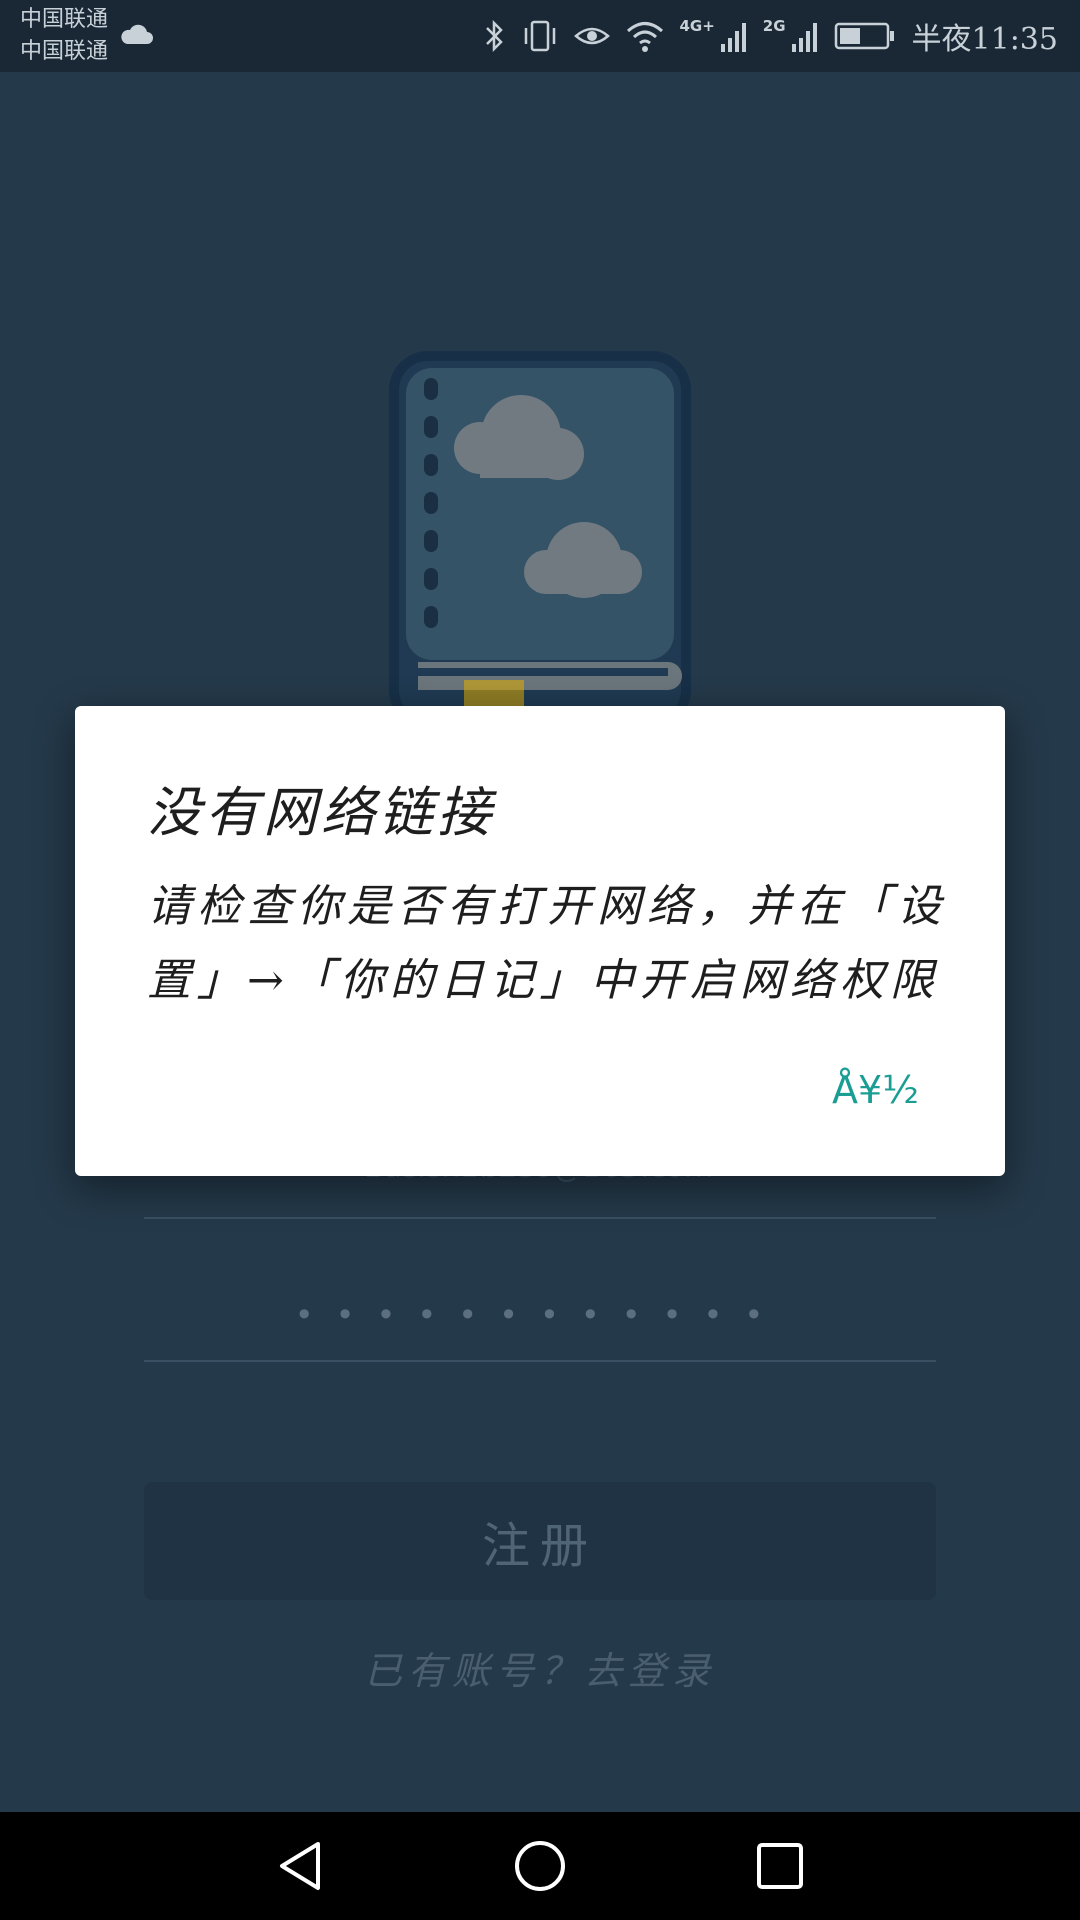 This screenshot has height=1920, width=1080. What do you see at coordinates (875, 1090) in the screenshot?
I see `dialog-ok-button: Å¥½` at bounding box center [875, 1090].